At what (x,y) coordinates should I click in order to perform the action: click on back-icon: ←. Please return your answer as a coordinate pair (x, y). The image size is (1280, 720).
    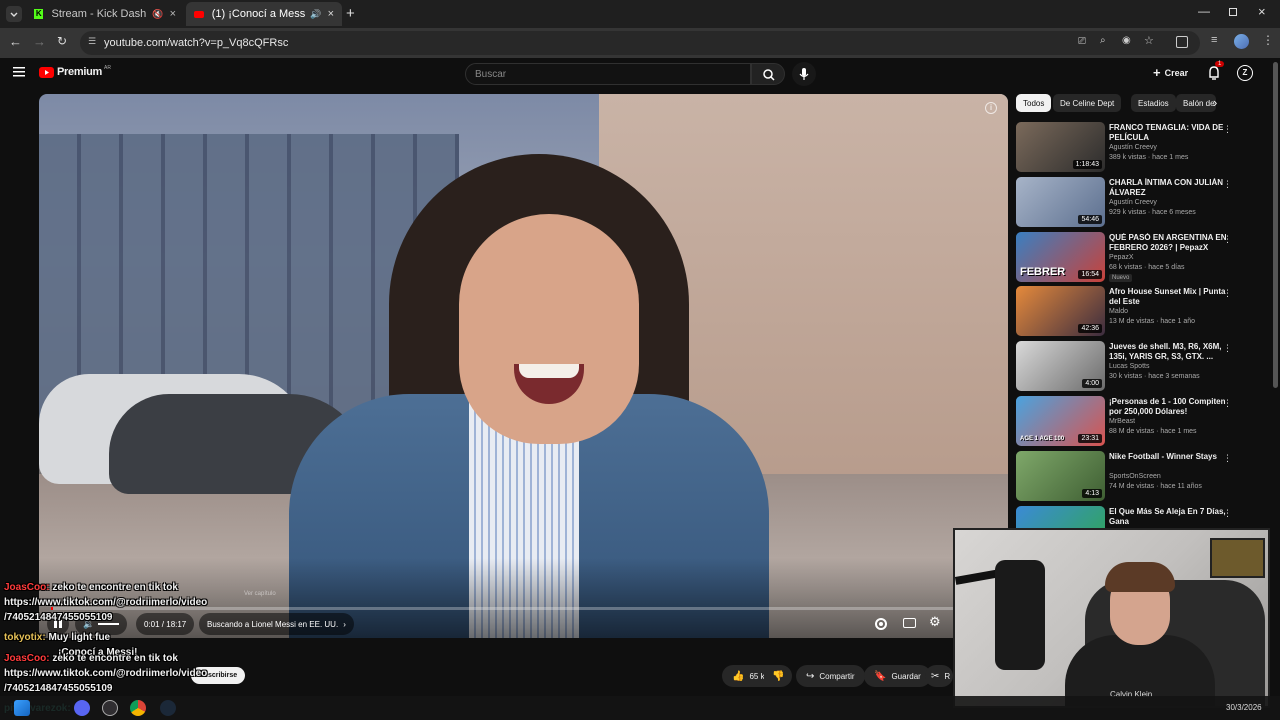
    Looking at the image, I should click on (15, 41).